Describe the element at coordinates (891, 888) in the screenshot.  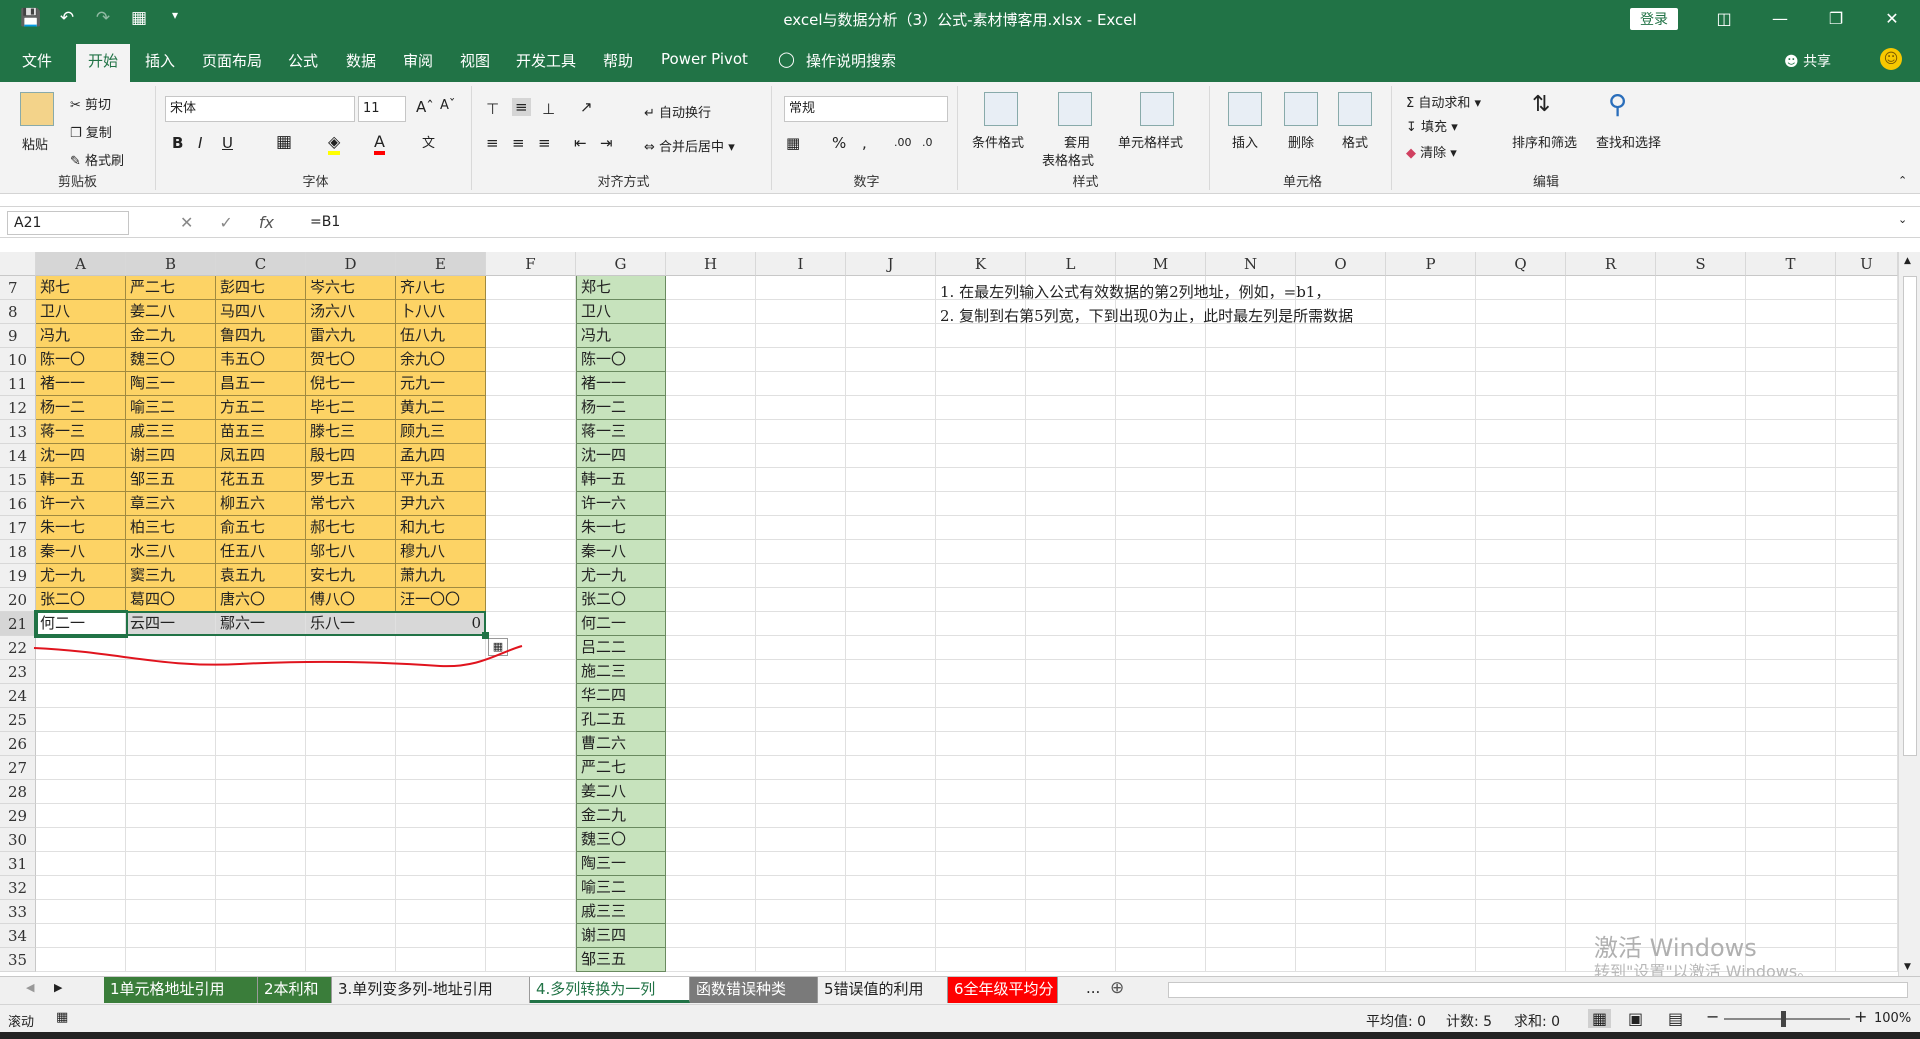
I see `cell-J32` at that location.